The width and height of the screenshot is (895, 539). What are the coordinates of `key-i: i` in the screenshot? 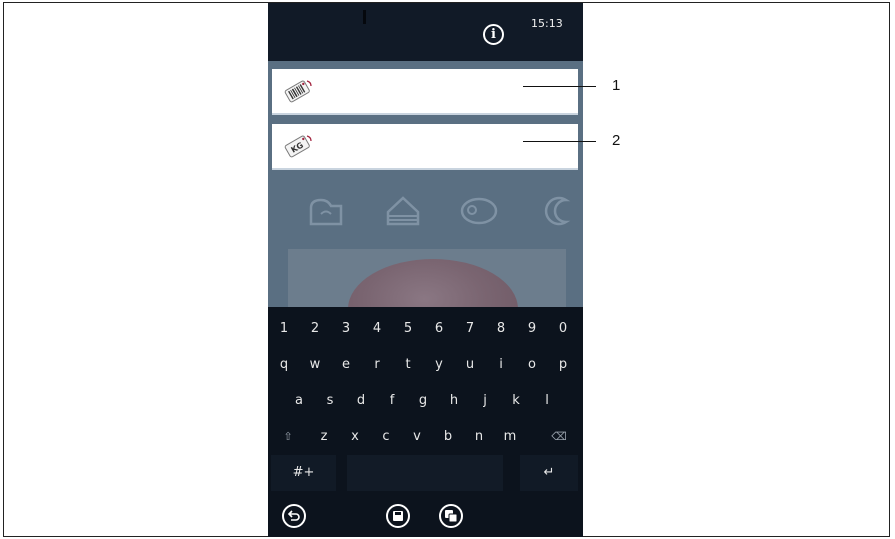 It's located at (501, 365).